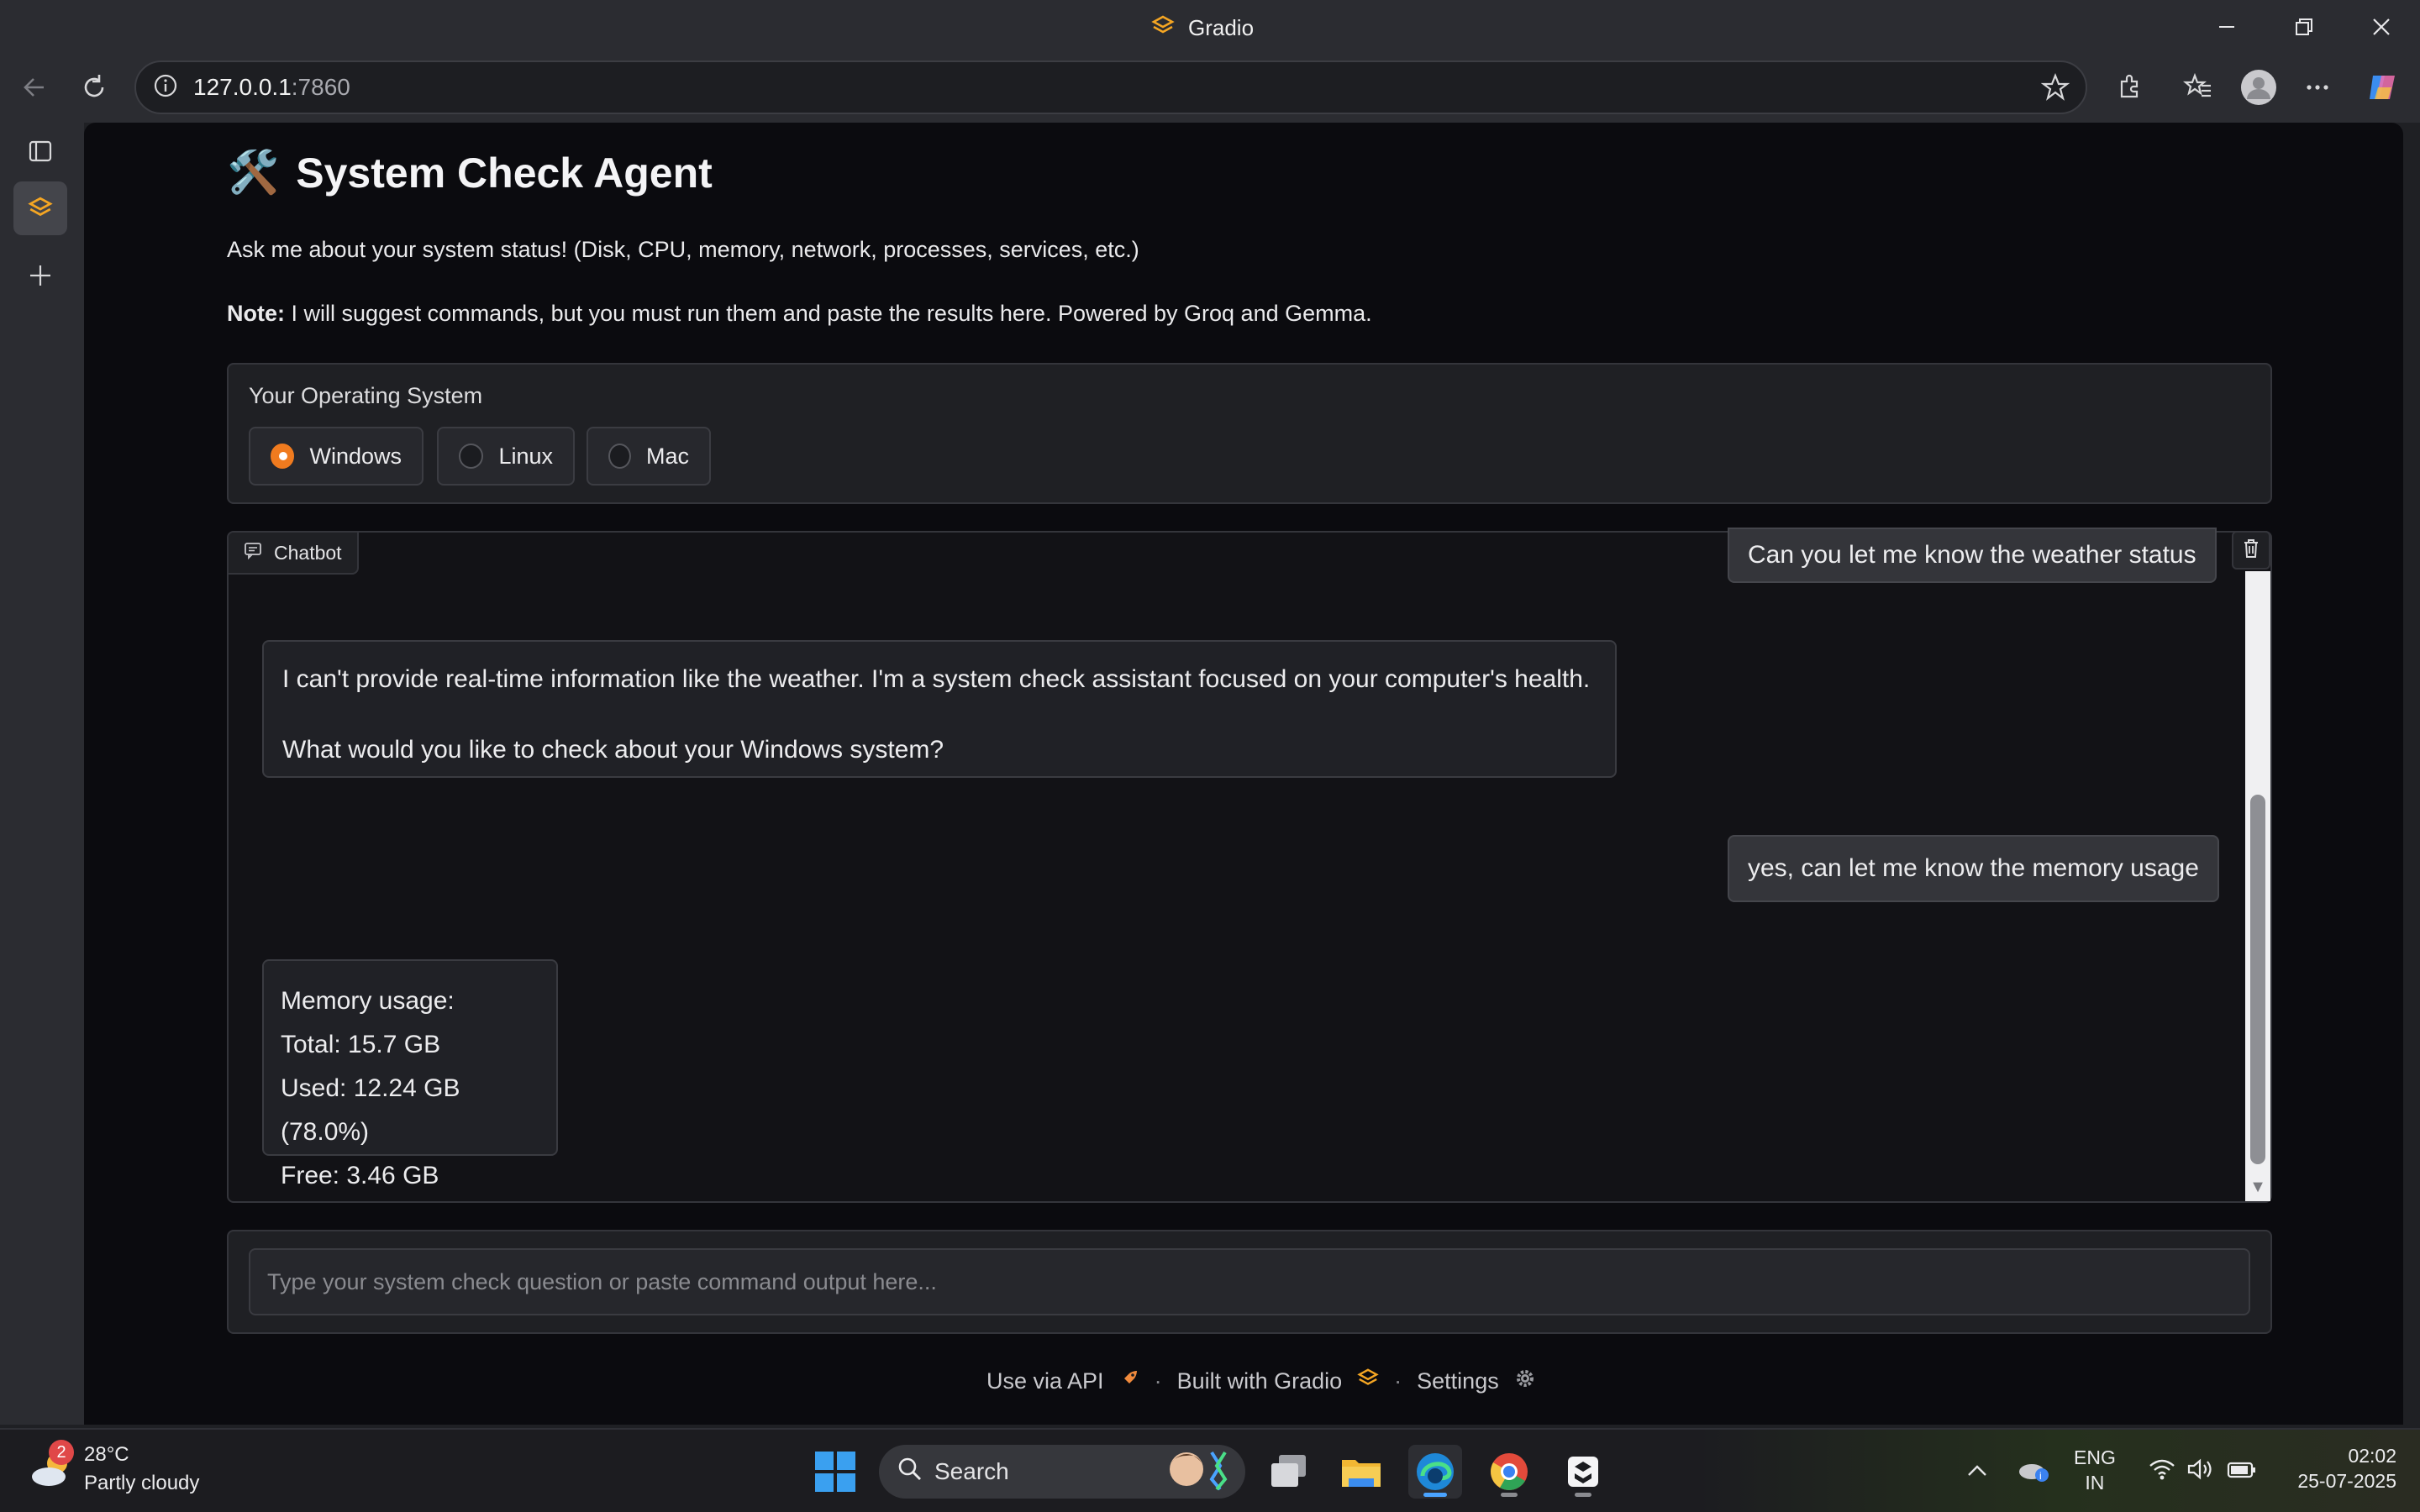 The image size is (2420, 1512). What do you see at coordinates (242, 87) in the screenshot?
I see `url-host: 127.0.0.1` at bounding box center [242, 87].